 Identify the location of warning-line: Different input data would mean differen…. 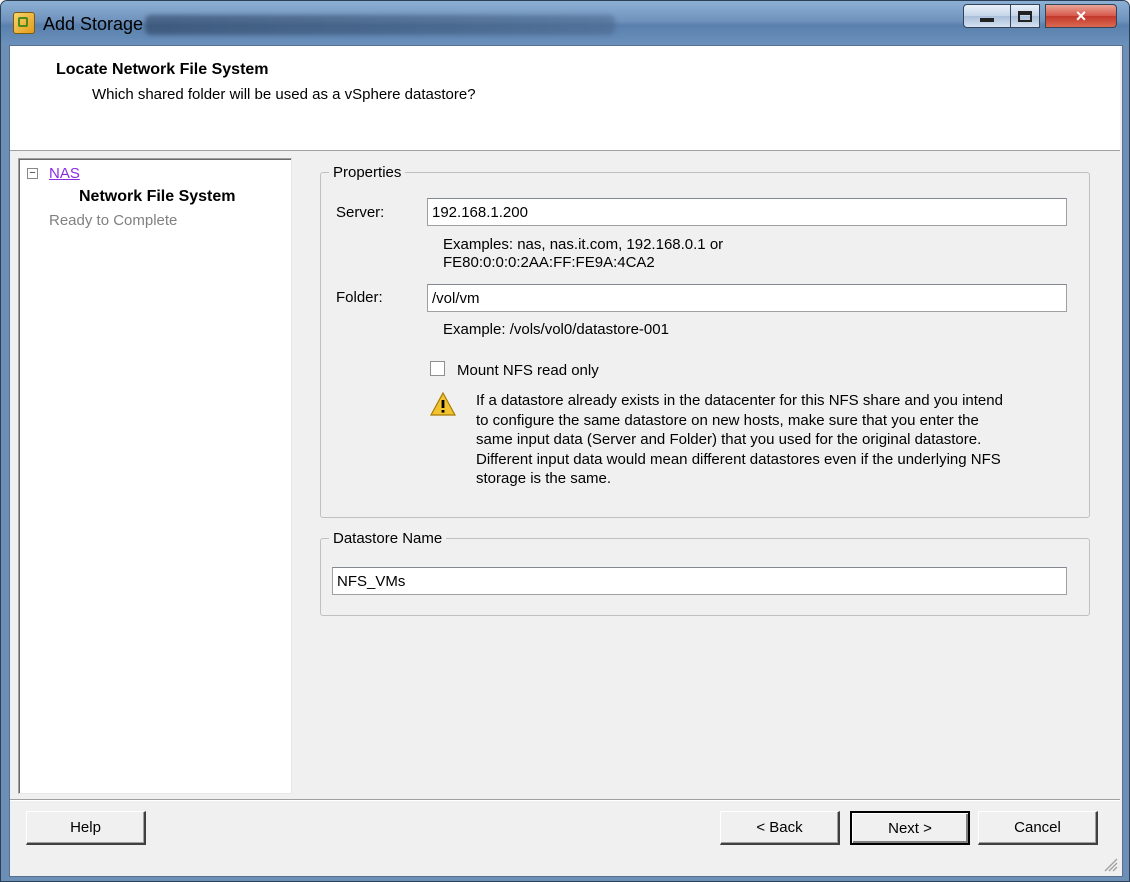
(738, 459).